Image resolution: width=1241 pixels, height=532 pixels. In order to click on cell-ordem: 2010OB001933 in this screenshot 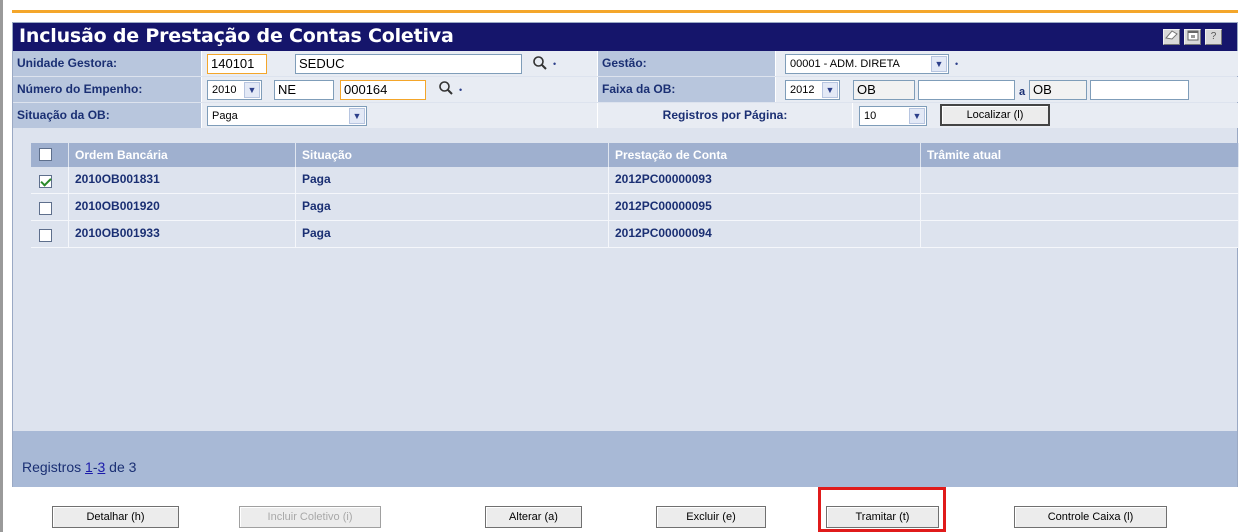, I will do `click(182, 234)`.